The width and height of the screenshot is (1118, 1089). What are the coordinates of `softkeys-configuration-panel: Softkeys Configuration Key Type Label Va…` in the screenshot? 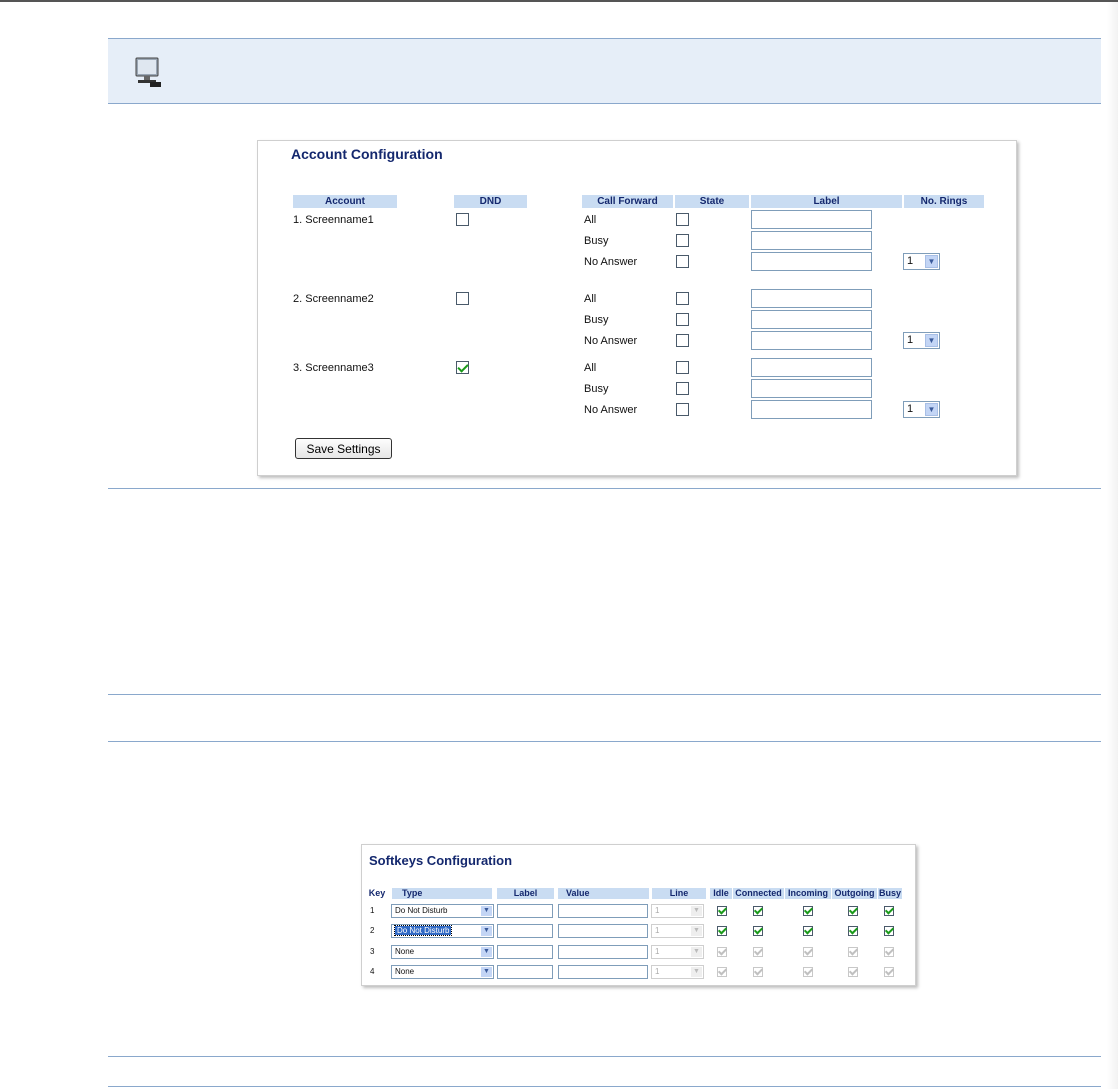 It's located at (638, 915).